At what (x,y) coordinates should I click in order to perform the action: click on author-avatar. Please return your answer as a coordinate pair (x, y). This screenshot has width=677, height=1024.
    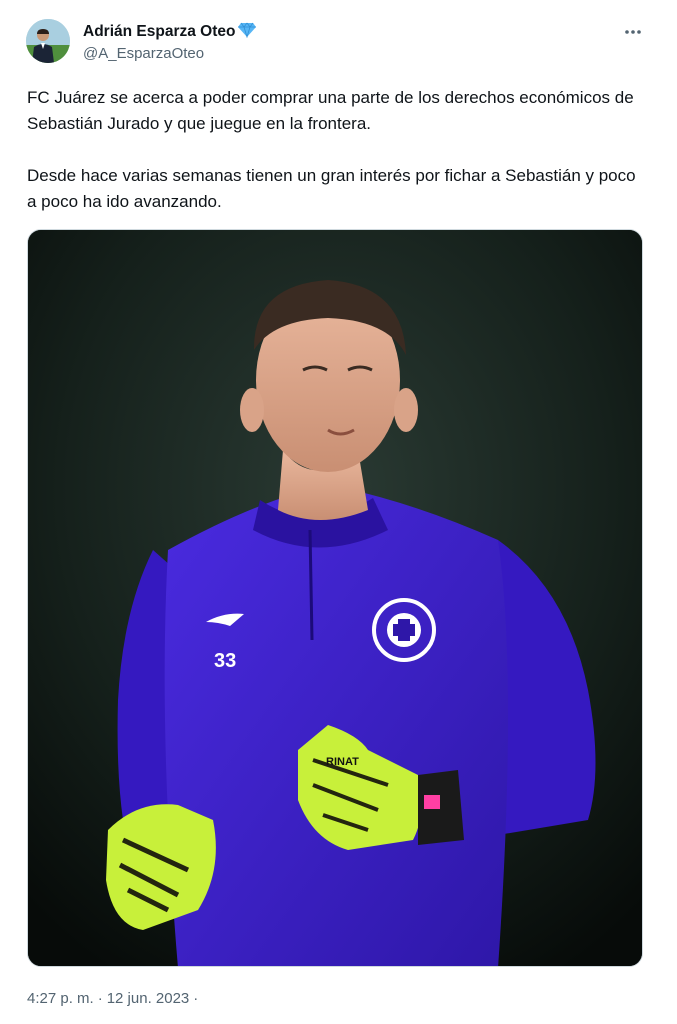
    Looking at the image, I should click on (48, 41).